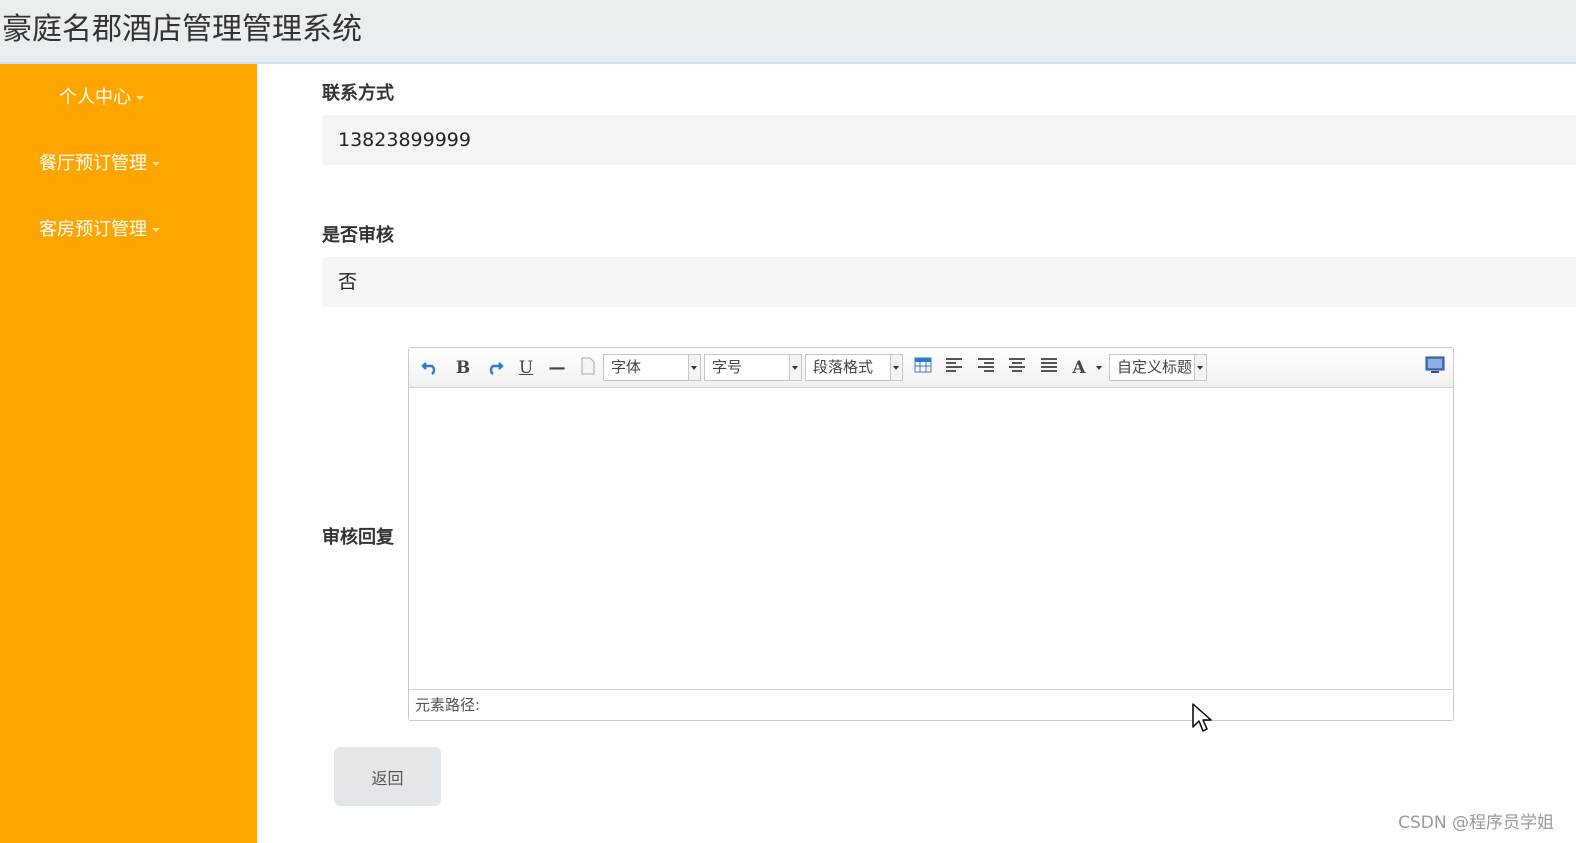 This screenshot has width=1576, height=843. I want to click on sidebar-item-label: 客房预订管理, so click(93, 229).